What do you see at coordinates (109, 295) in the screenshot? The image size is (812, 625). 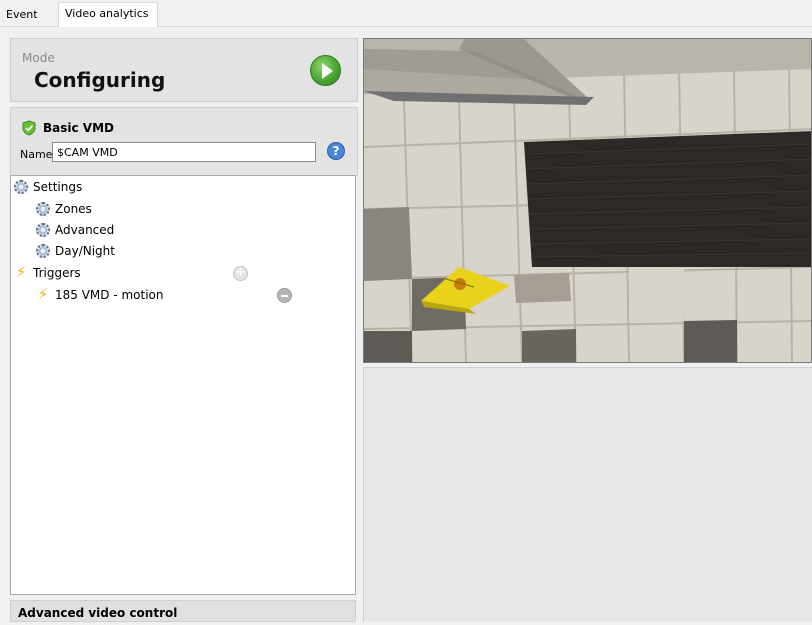 I see `tree-item-label: 185 VMD - motion` at bounding box center [109, 295].